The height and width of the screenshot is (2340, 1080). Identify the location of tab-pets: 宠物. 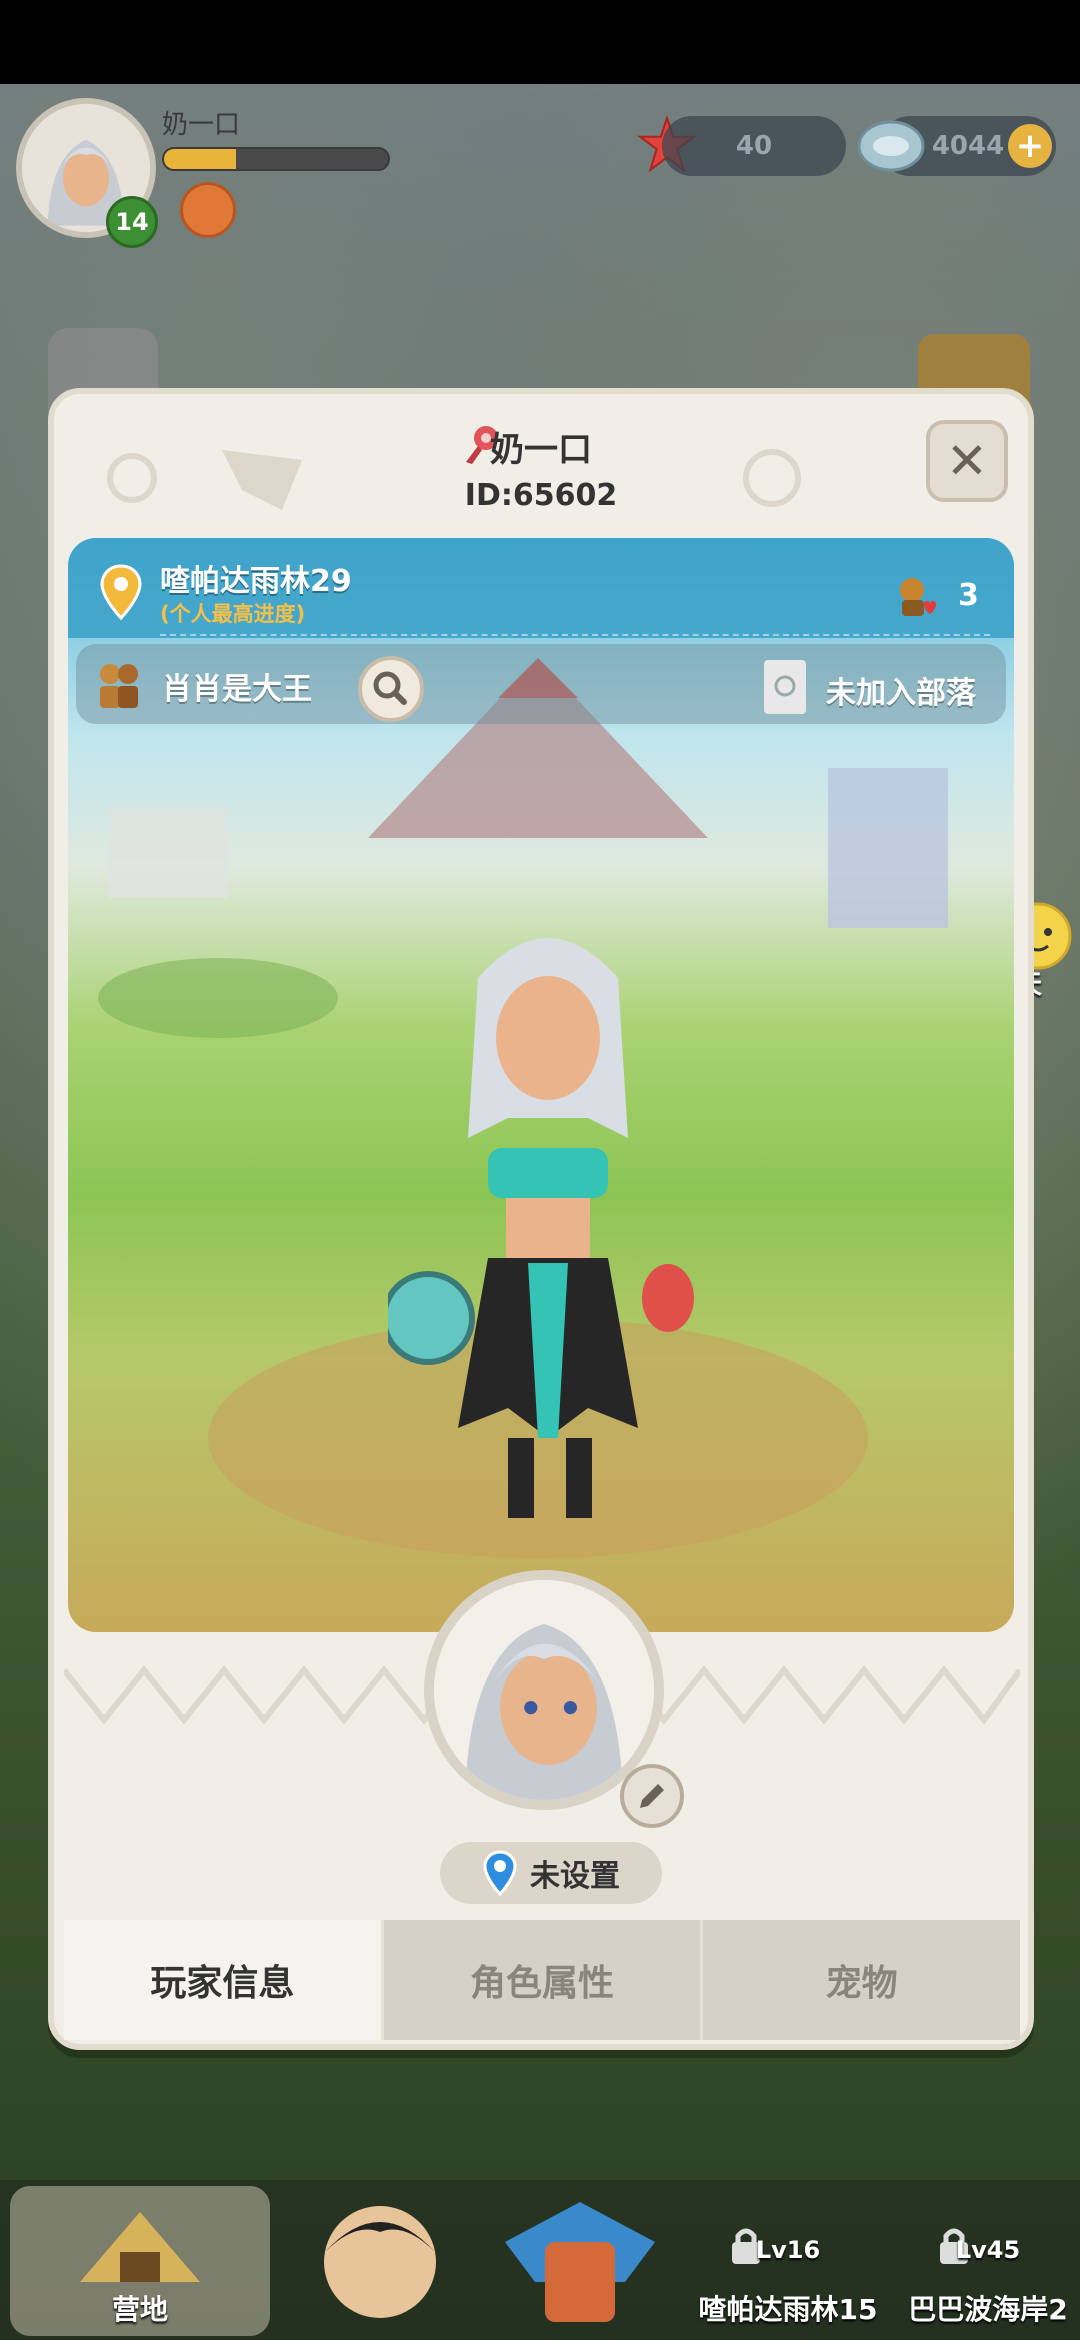
(862, 1980).